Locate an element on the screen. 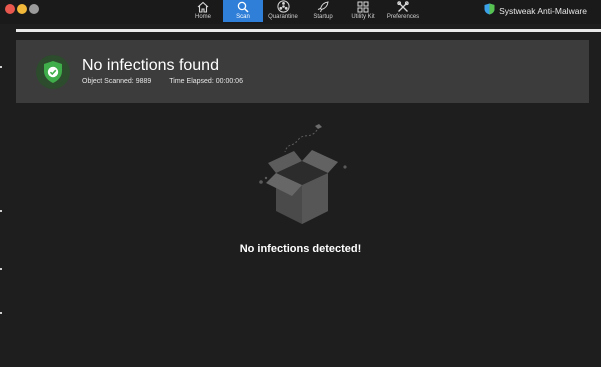 The width and height of the screenshot is (601, 367). minimize-window-button is located at coordinates (22, 9).